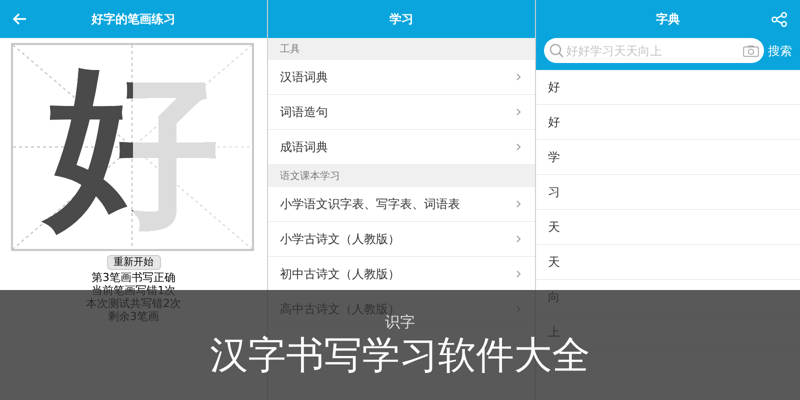  What do you see at coordinates (751, 50) in the screenshot?
I see `camera-icon` at bounding box center [751, 50].